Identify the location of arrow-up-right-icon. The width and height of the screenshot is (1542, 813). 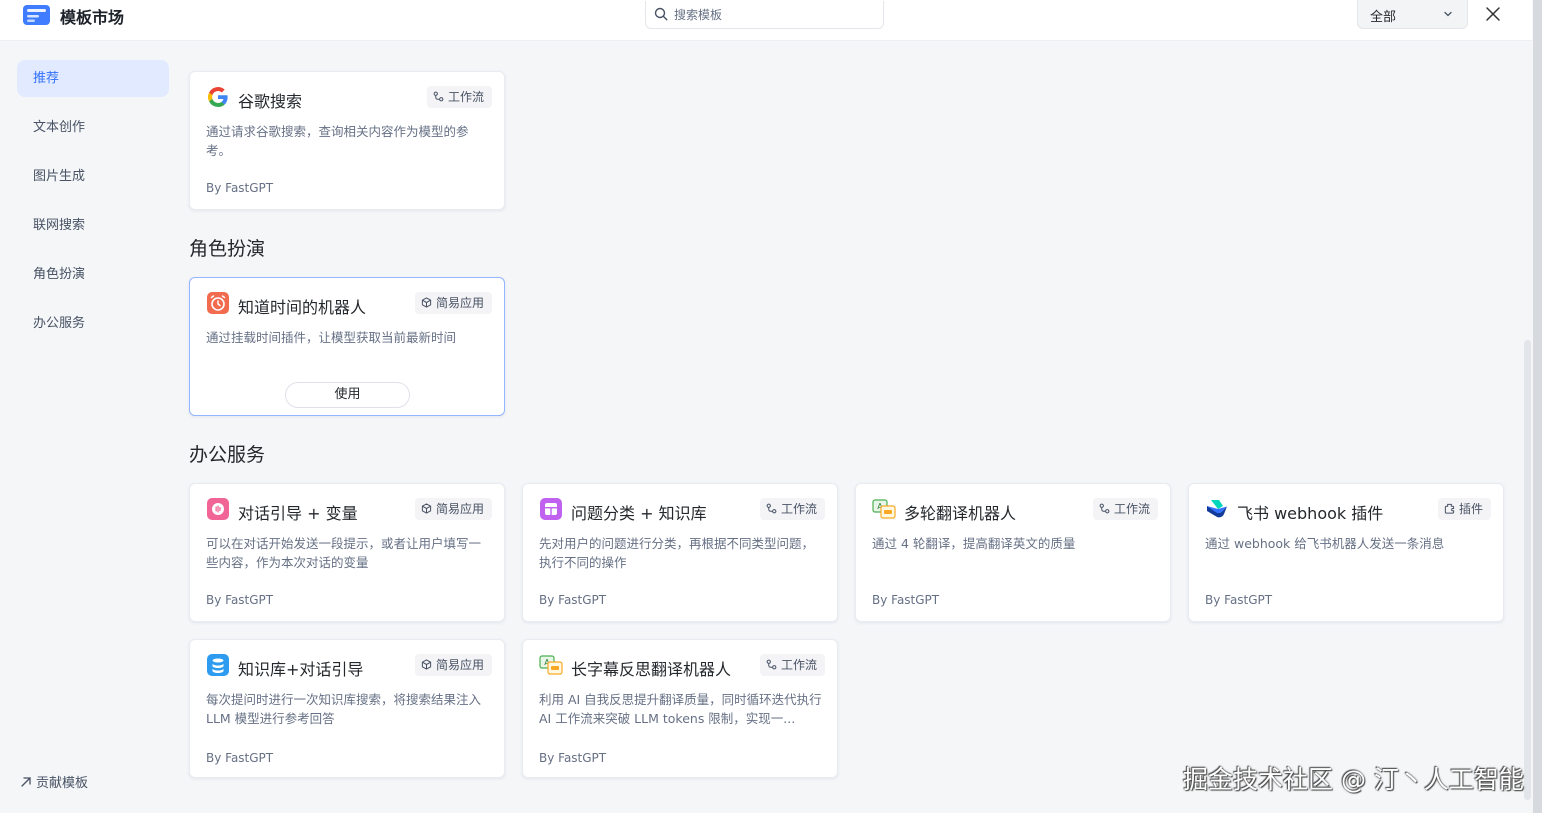
(26, 782).